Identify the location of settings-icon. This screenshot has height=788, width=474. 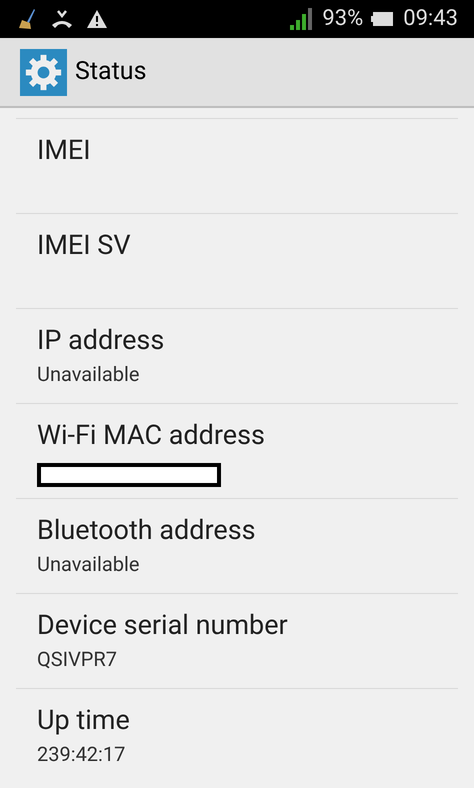
(43, 72).